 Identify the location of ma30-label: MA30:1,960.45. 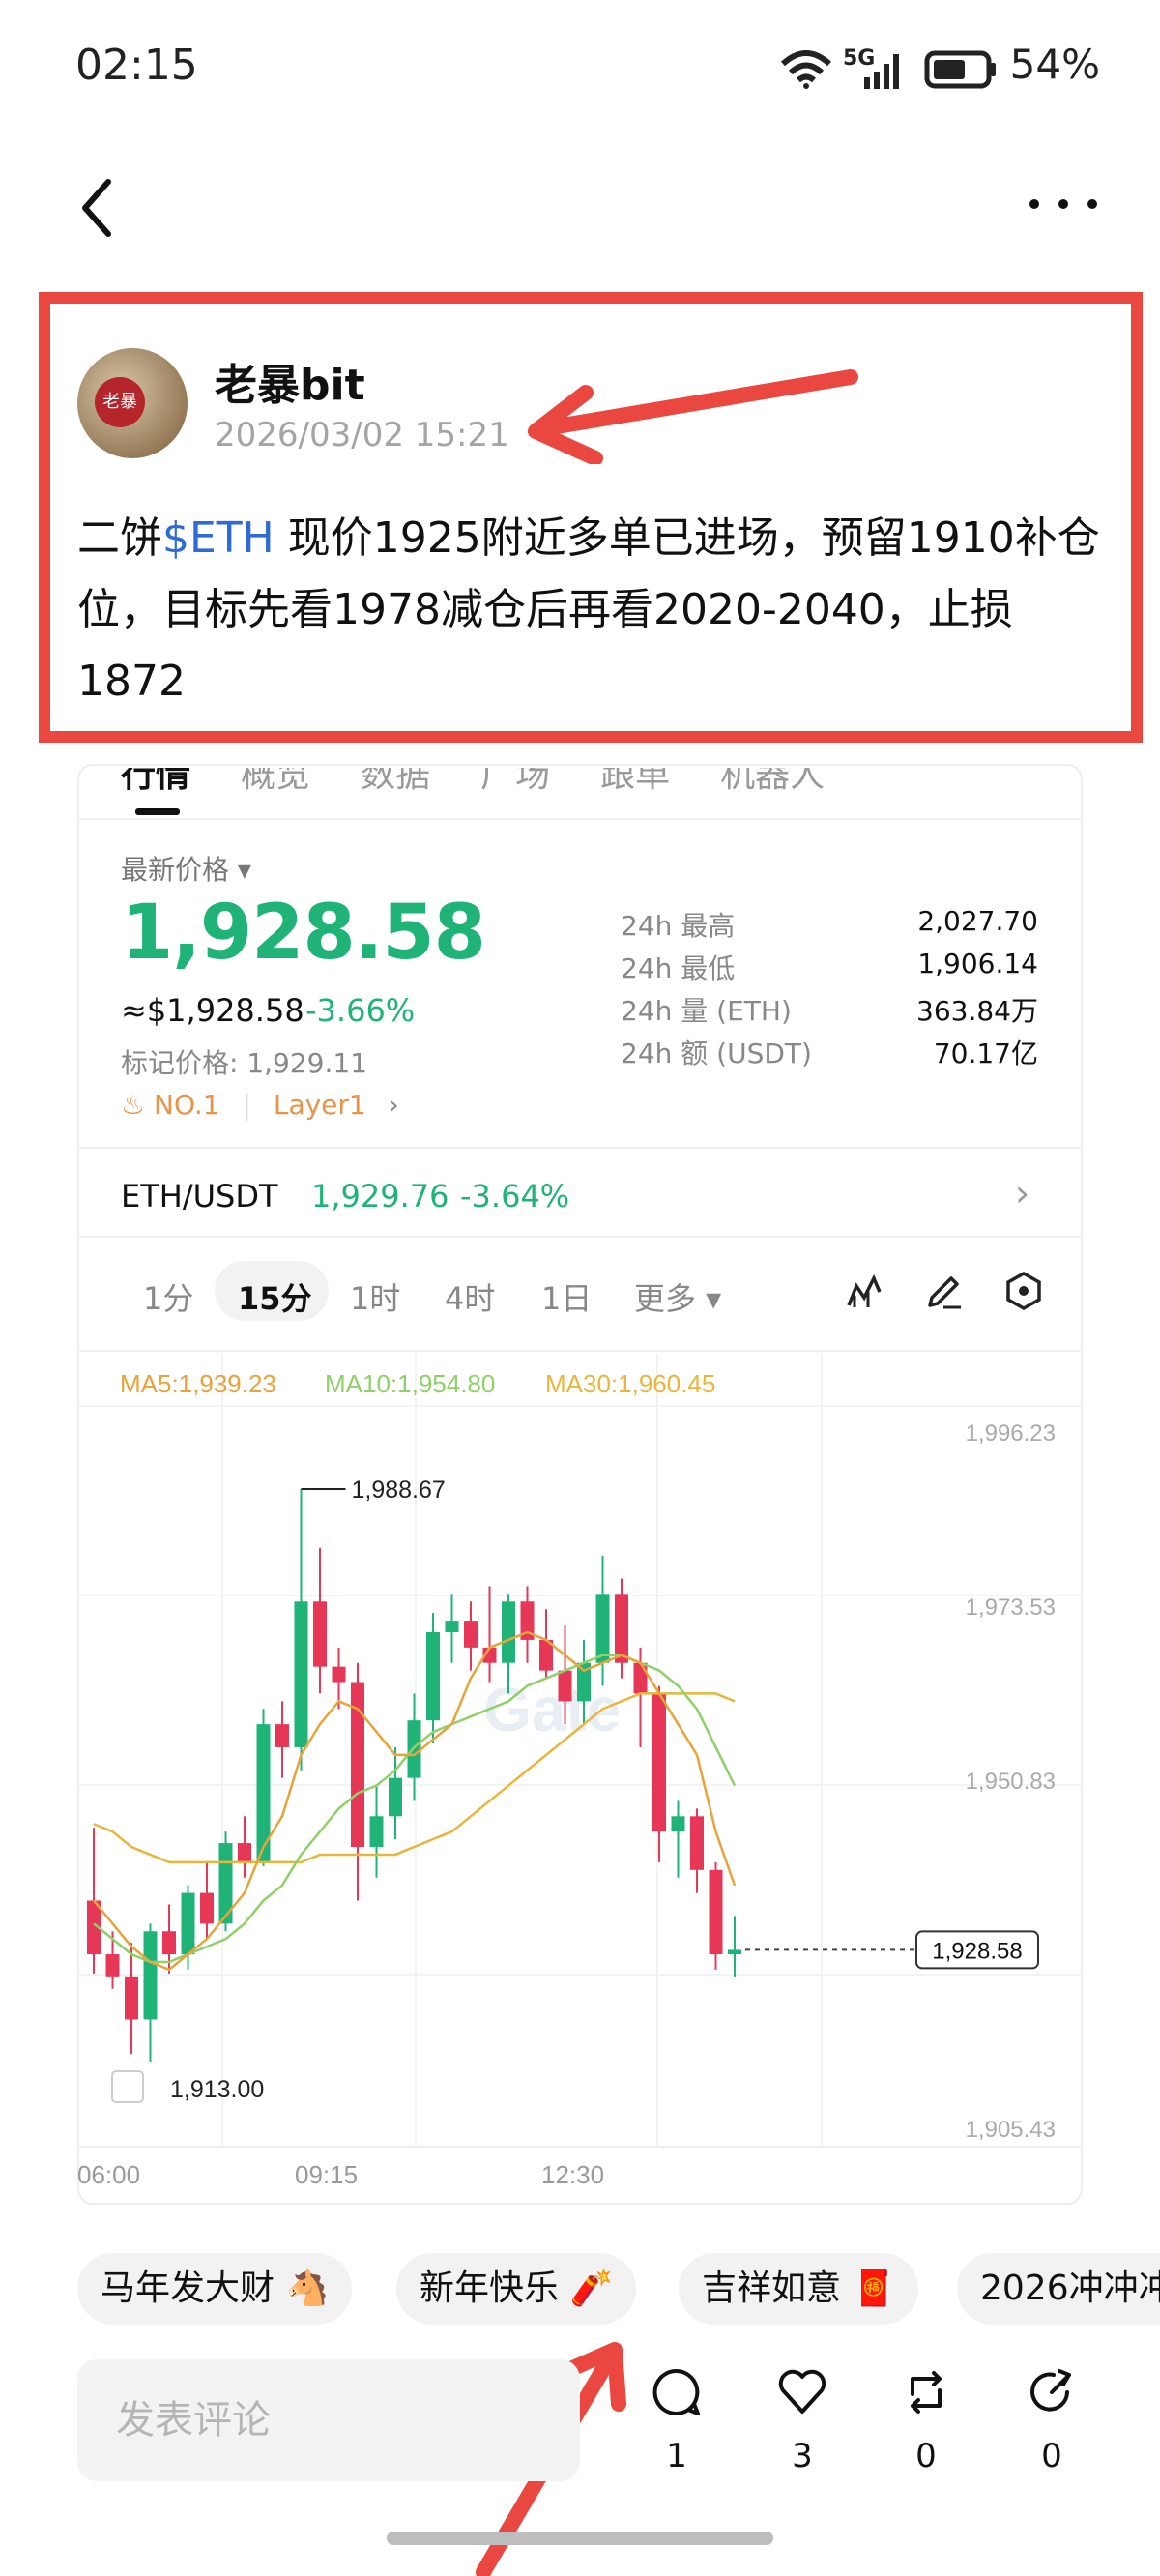
(630, 1383).